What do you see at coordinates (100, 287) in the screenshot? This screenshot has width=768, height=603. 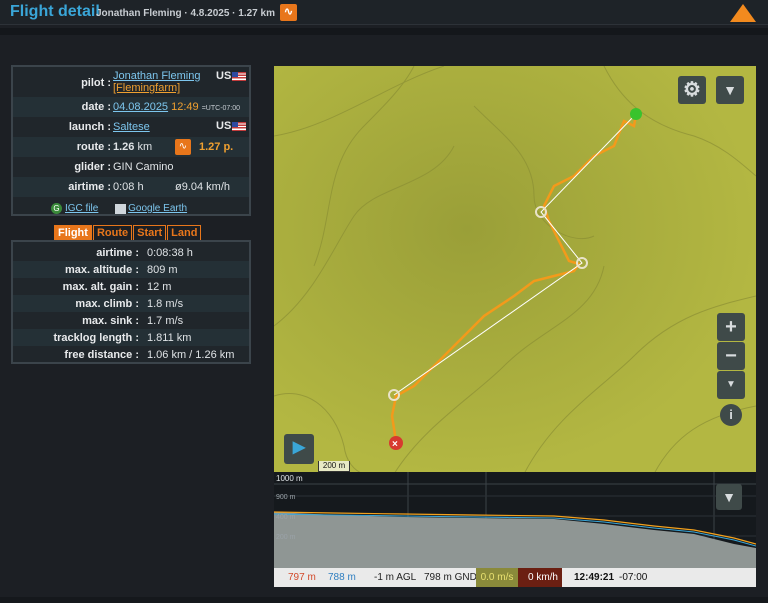 I see `stat-label: max. alt. gain :` at bounding box center [100, 287].